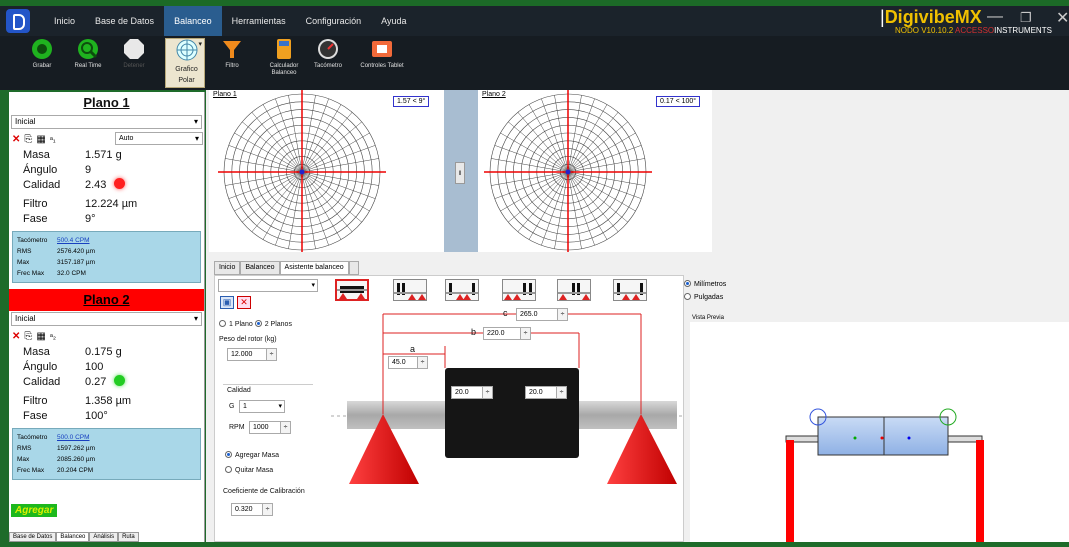 The height and width of the screenshot is (547, 1069). Describe the element at coordinates (33, 537) in the screenshot. I see `tab-base-de-datos: Base de Datos` at that location.